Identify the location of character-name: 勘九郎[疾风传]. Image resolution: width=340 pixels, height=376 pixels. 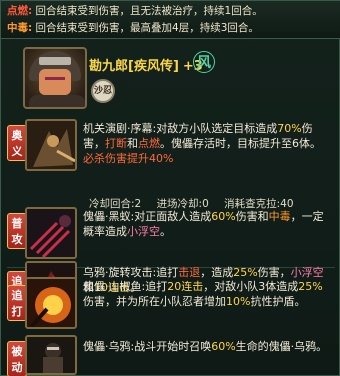
(134, 66).